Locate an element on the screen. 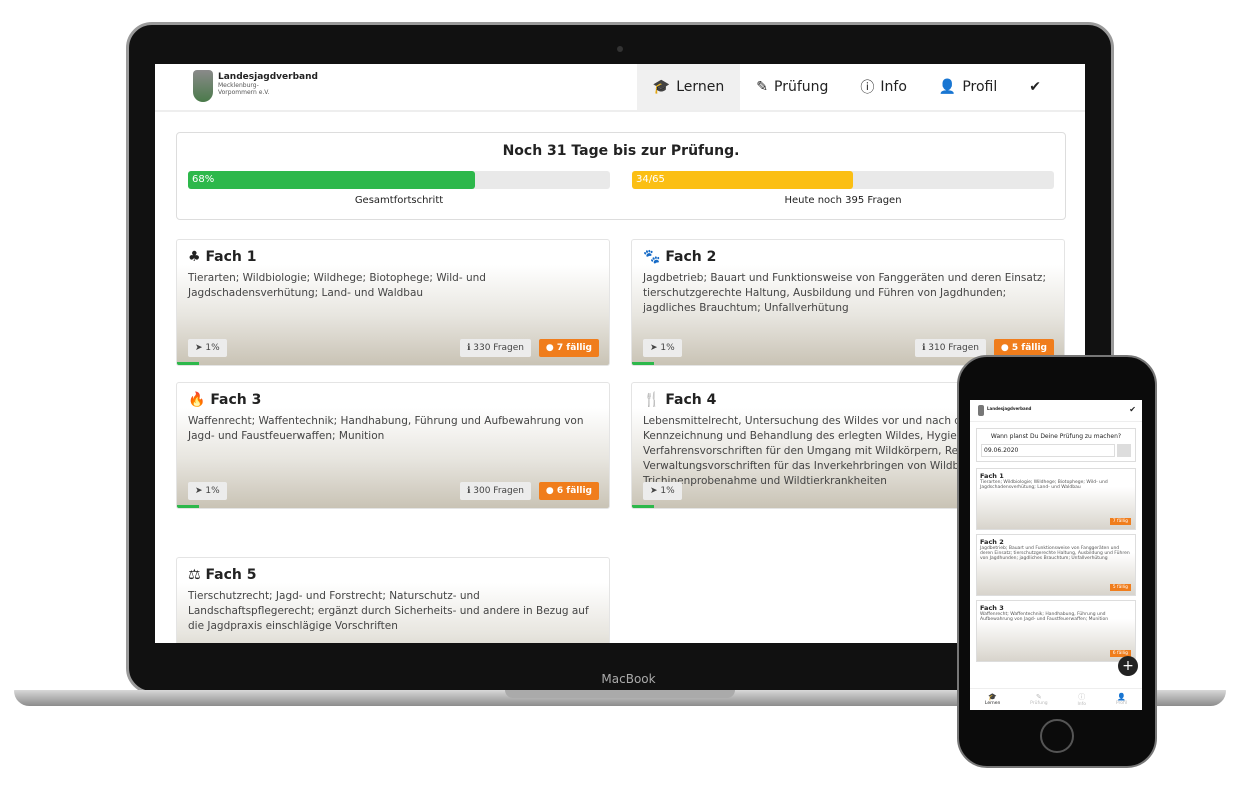 Image resolution: width=1257 pixels, height=786 pixels. overall-progress-fill: 68% is located at coordinates (331, 180).